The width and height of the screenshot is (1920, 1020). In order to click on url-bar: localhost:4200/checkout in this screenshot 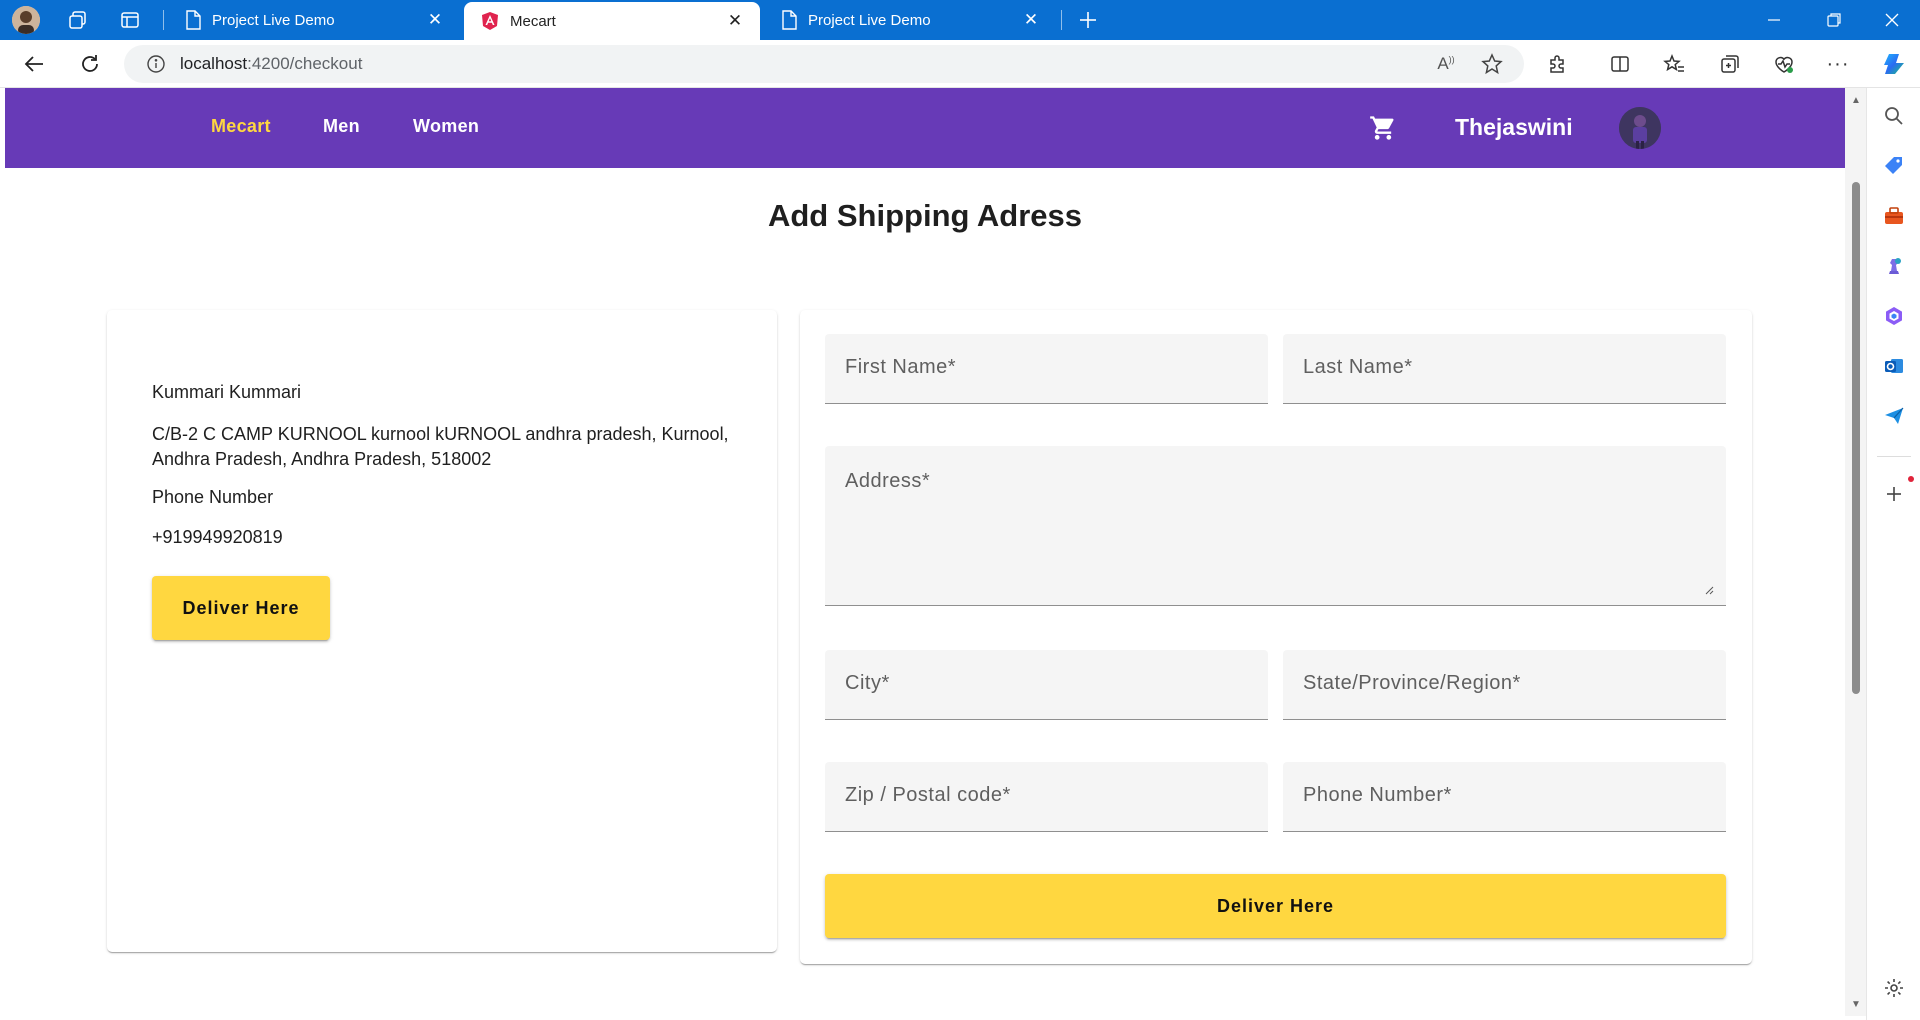, I will do `click(824, 64)`.